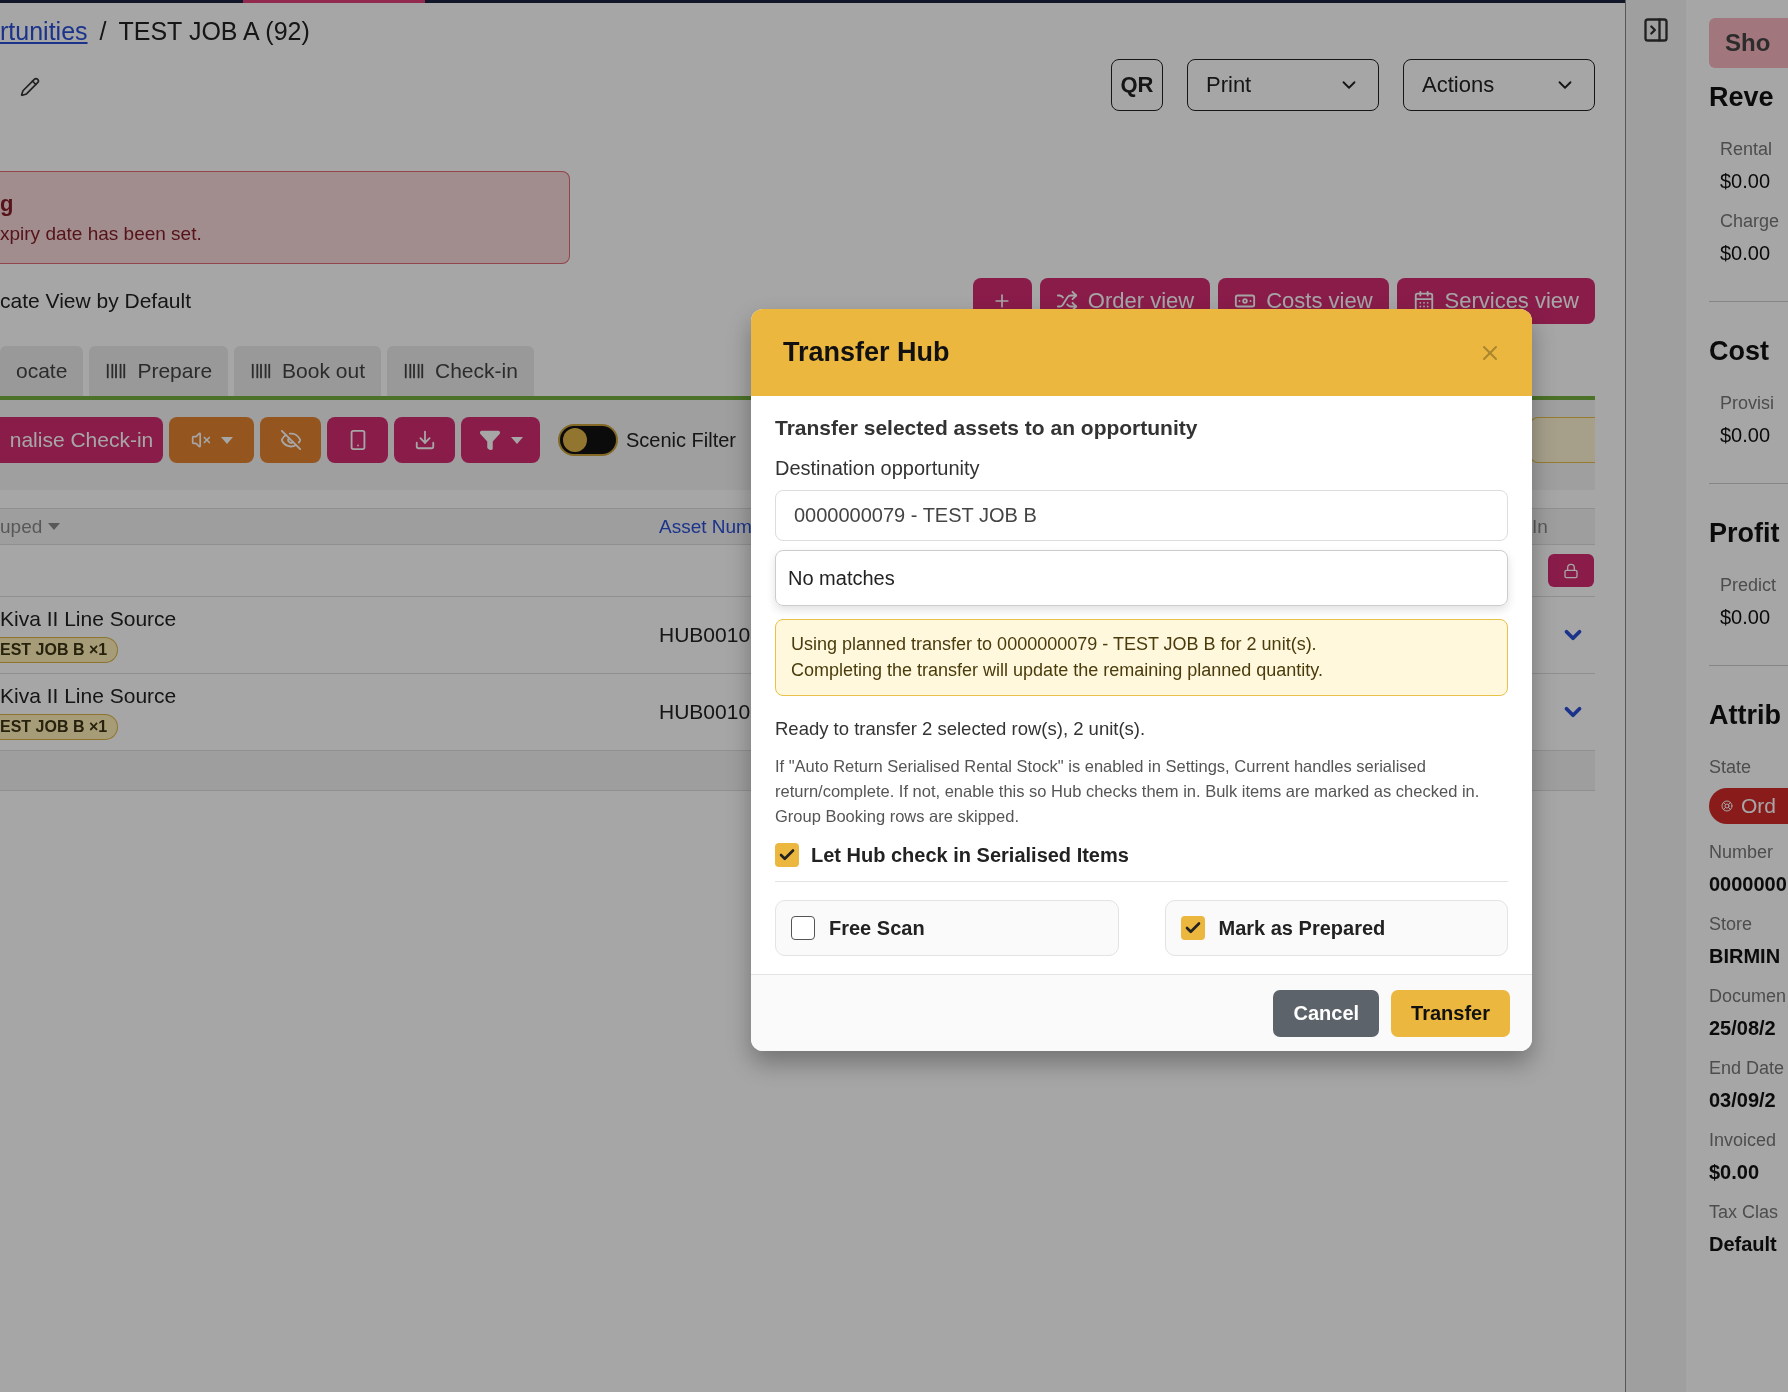 Image resolution: width=1788 pixels, height=1392 pixels. I want to click on download-button, so click(424, 440).